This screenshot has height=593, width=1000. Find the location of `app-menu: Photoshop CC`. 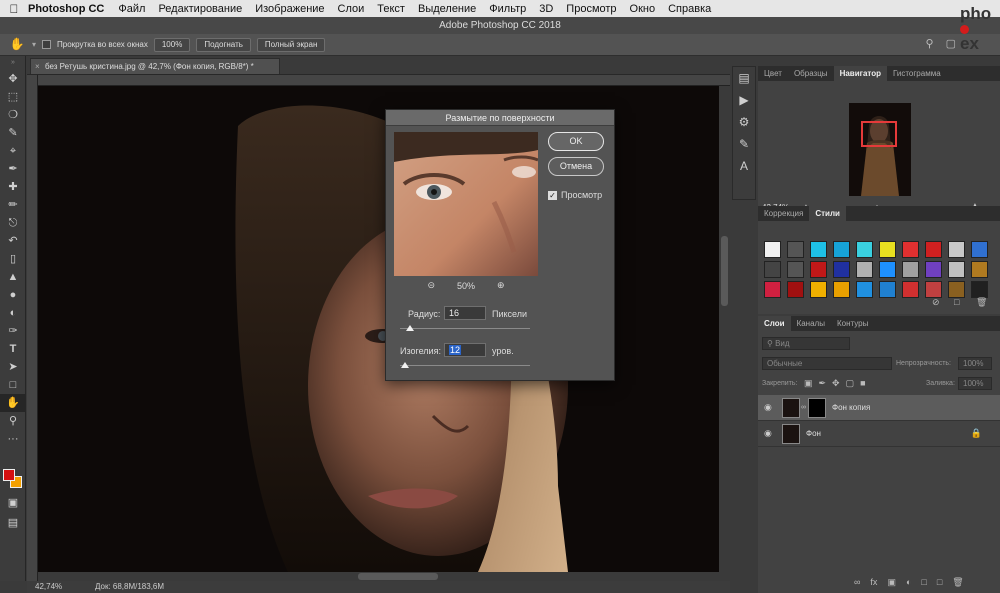

app-menu: Photoshop CC is located at coordinates (66, 9).